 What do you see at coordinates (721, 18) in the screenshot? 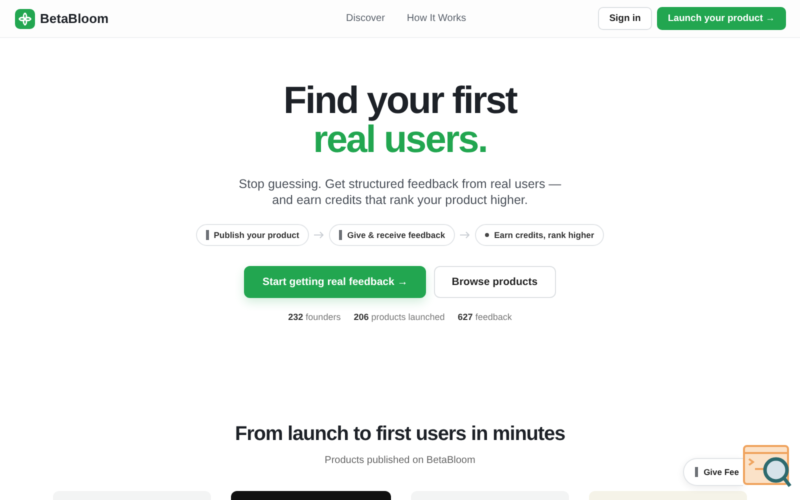
I see `launch-button: Launch your product →` at bounding box center [721, 18].